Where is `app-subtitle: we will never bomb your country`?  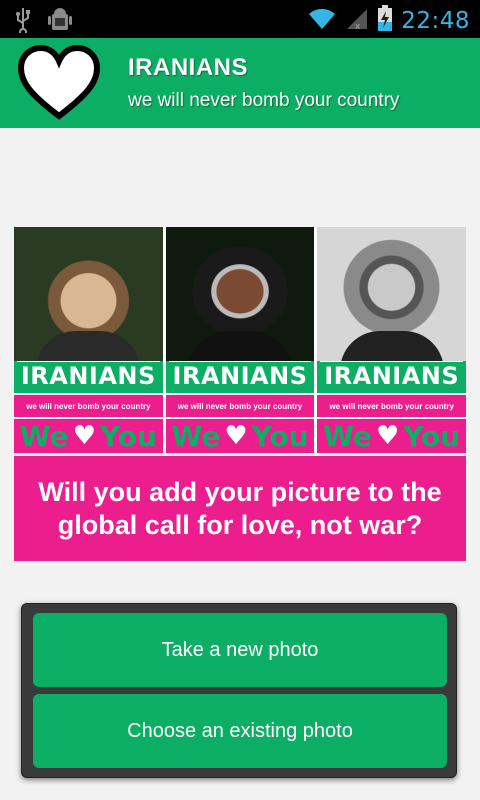 app-subtitle: we will never bomb your country is located at coordinates (264, 100).